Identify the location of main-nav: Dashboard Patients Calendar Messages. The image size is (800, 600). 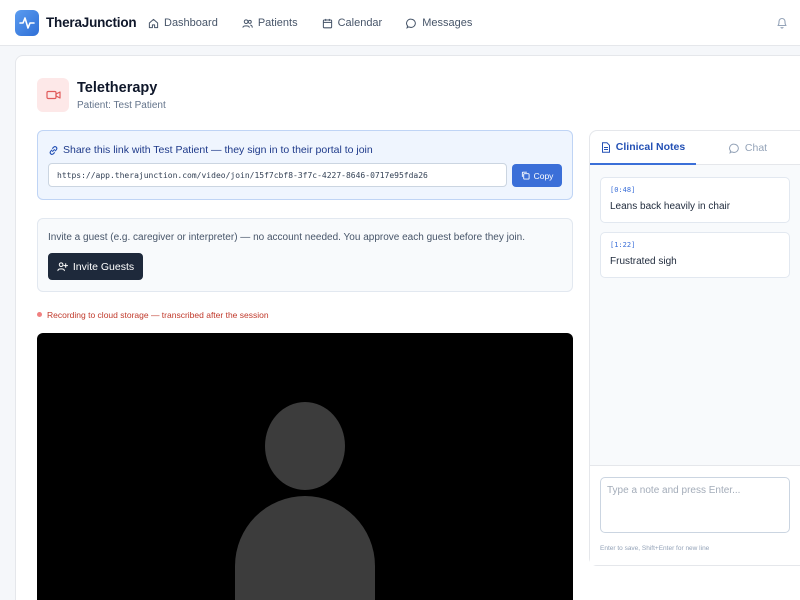
(322, 23).